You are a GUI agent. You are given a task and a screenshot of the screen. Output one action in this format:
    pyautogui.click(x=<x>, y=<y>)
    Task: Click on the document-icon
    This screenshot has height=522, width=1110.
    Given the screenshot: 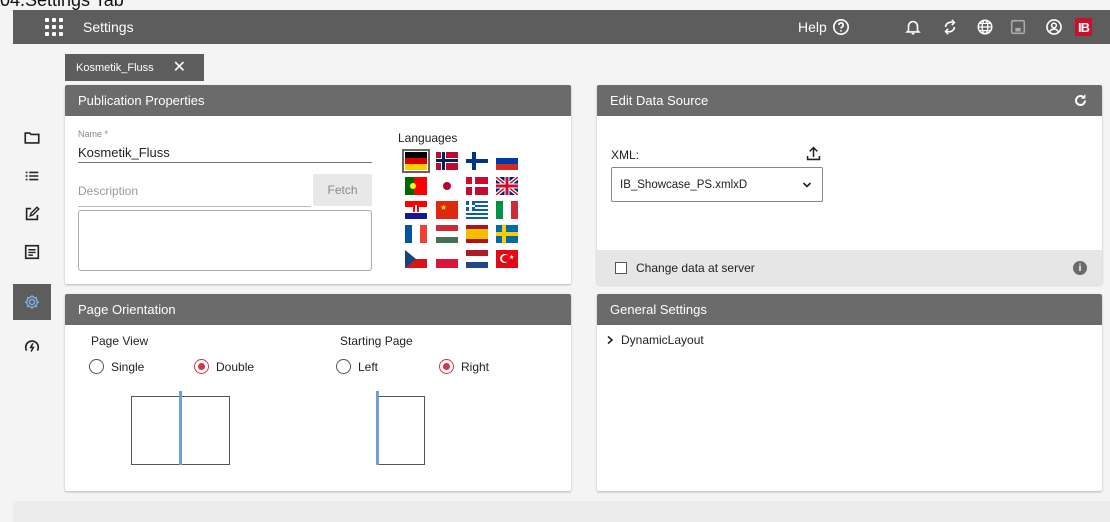 What is the action you would take?
    pyautogui.click(x=32, y=252)
    